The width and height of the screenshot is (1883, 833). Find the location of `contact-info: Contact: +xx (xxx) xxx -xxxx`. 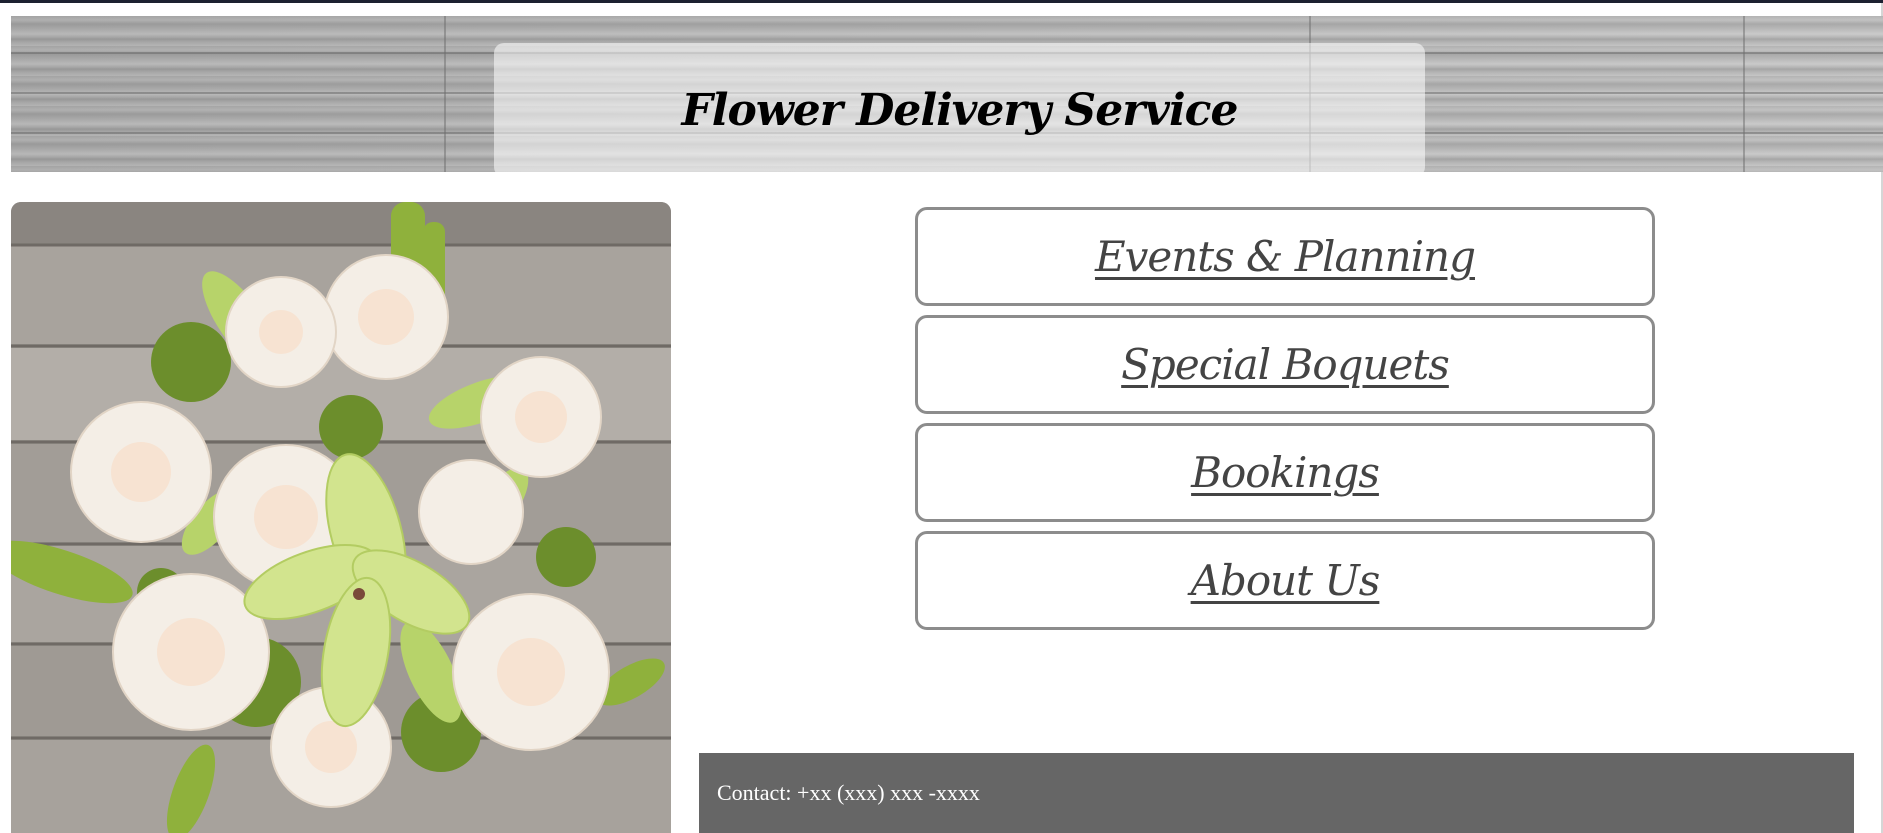

contact-info: Contact: +xx (xxx) xxx -xxxx is located at coordinates (848, 792).